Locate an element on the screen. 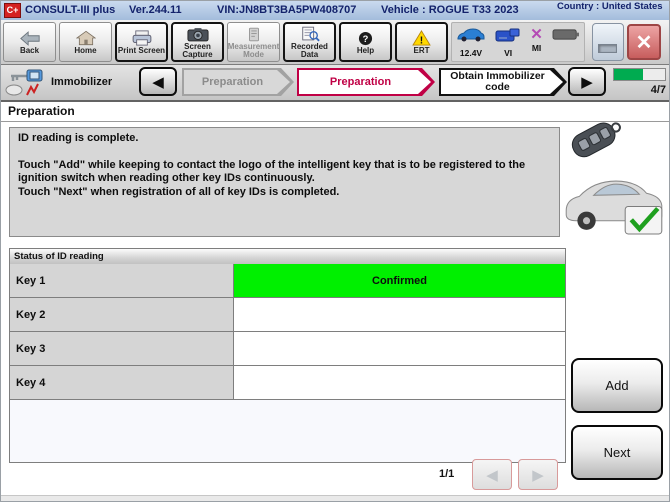  instruction-spacer is located at coordinates (284, 152).